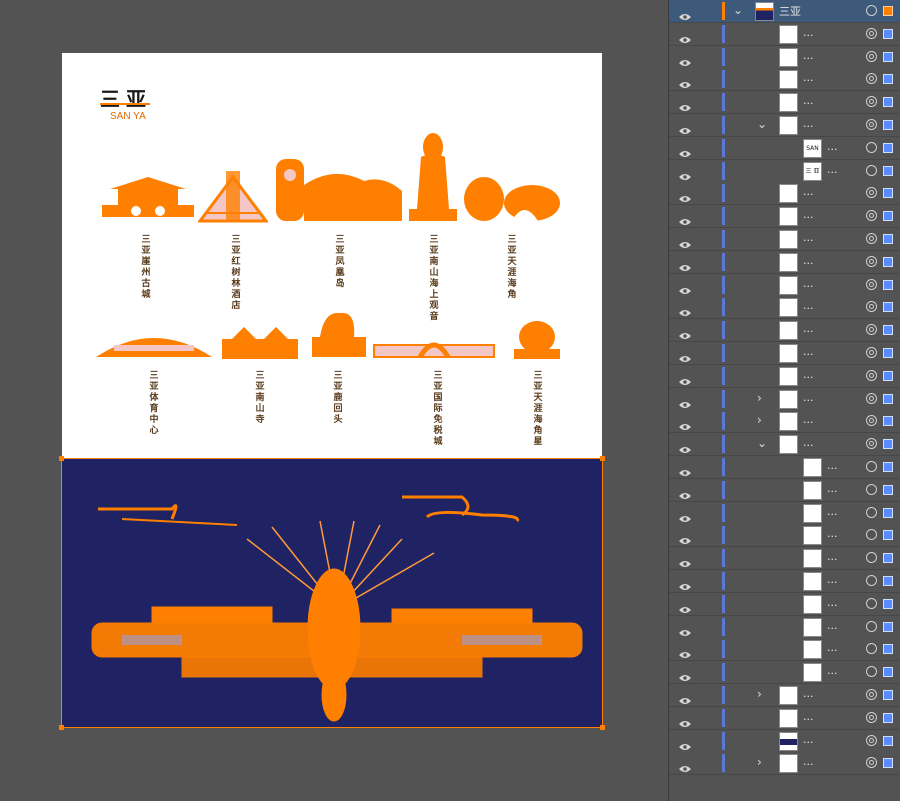 Image resolution: width=900 pixels, height=801 pixels. What do you see at coordinates (602, 458) in the screenshot?
I see `resize-handle-tr` at bounding box center [602, 458].